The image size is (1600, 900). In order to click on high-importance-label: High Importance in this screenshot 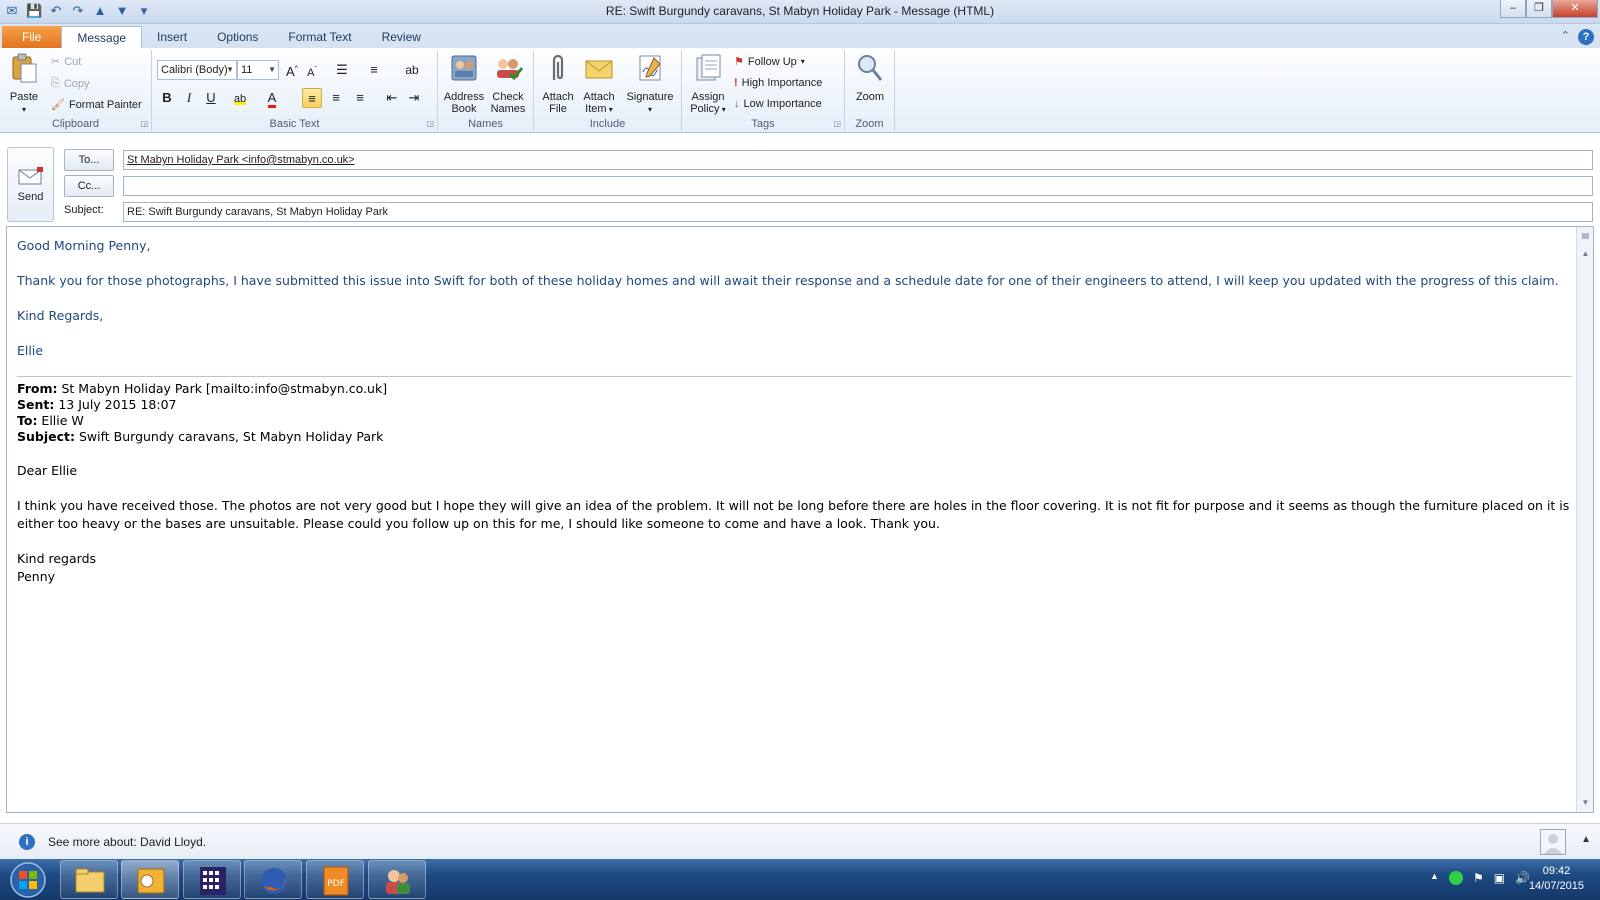, I will do `click(782, 83)`.